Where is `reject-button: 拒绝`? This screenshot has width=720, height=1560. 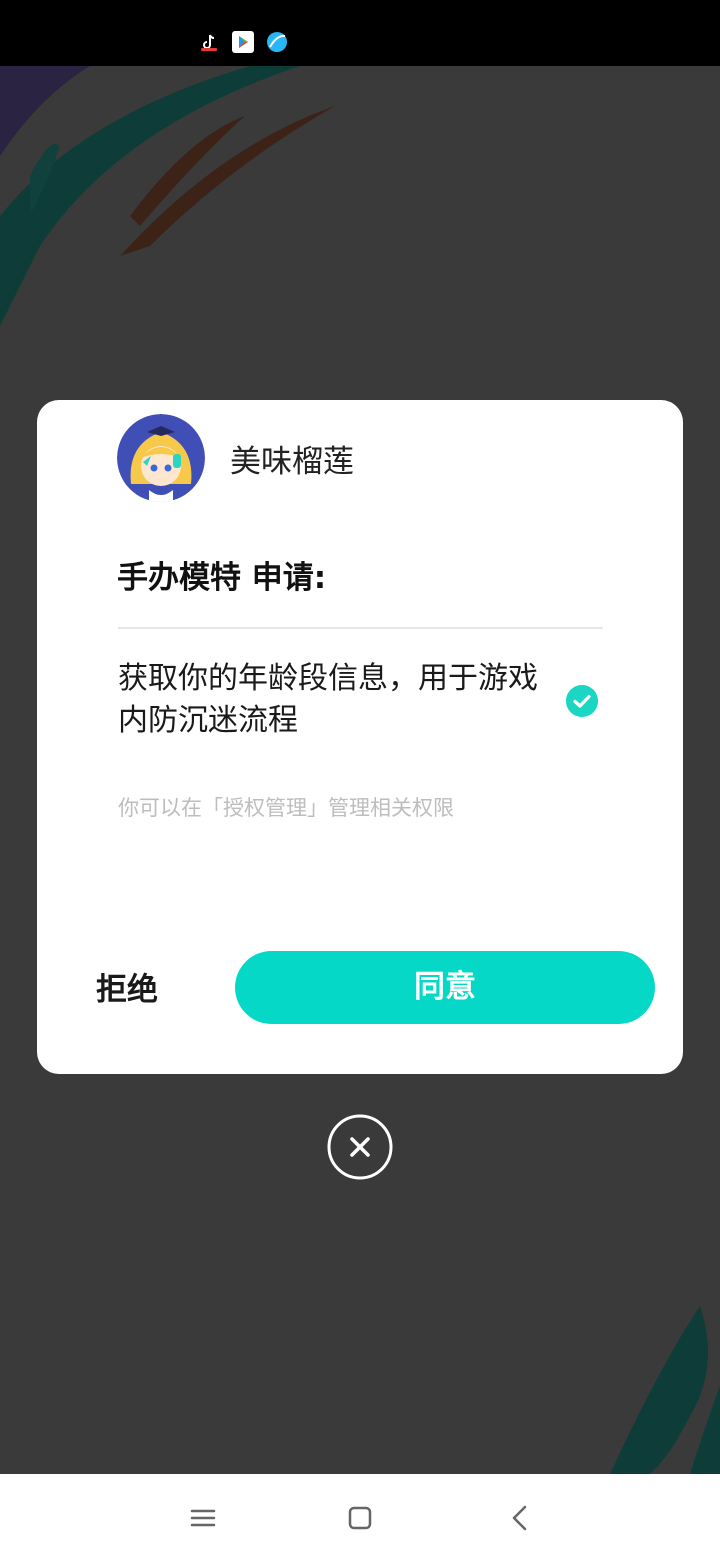
reject-button: 拒绝 is located at coordinates (127, 986).